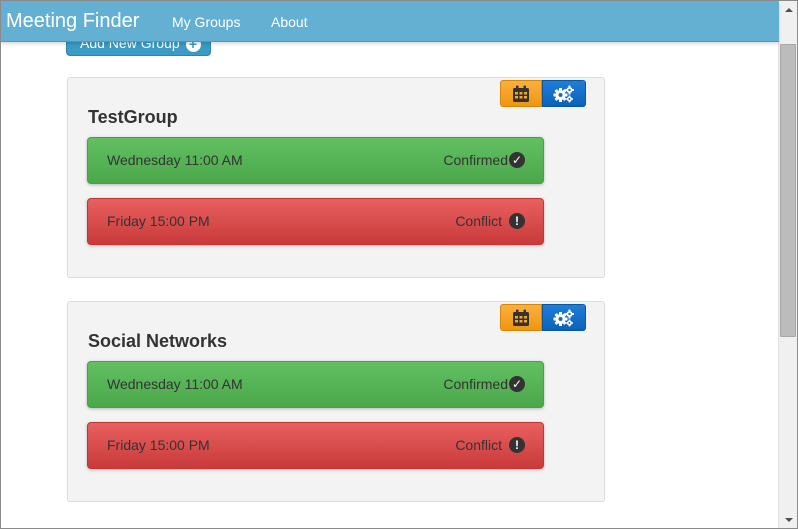 The image size is (798, 529). I want to click on navbar: Meeting Finder My Groups About, so click(390, 21).